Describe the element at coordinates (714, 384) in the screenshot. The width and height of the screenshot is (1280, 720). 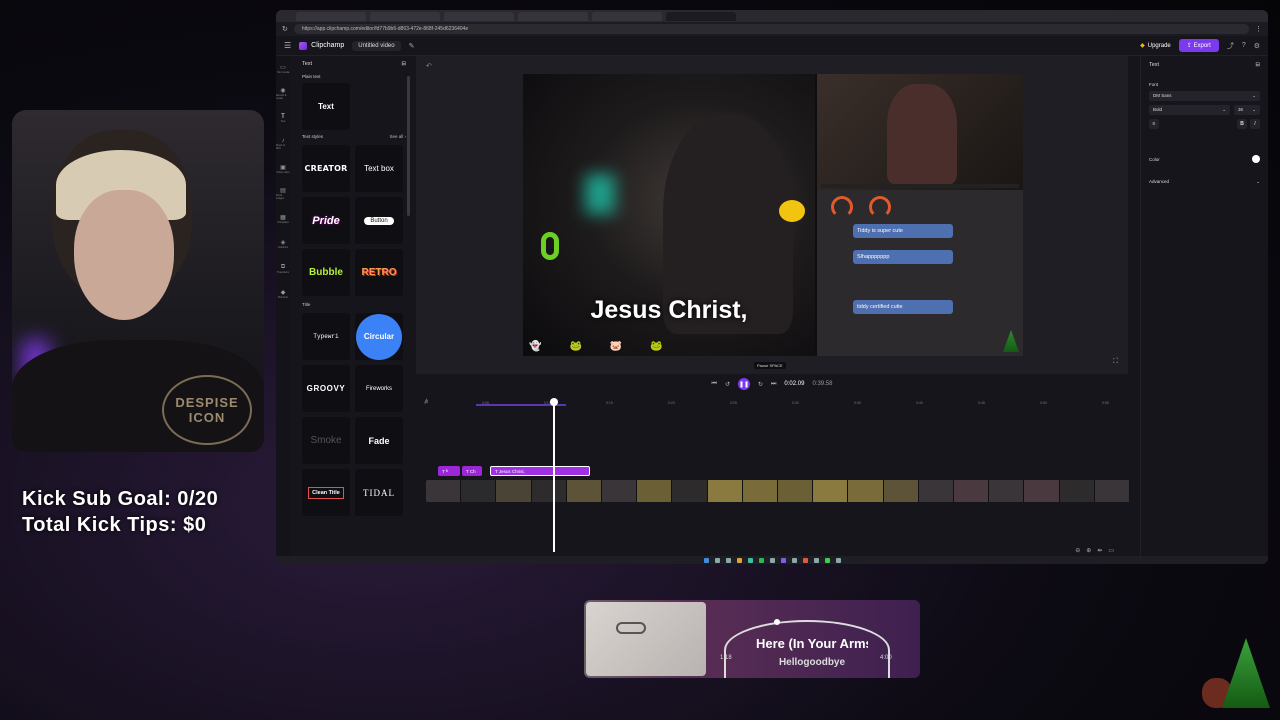
I see `skip-back-icon: ⏮` at that location.